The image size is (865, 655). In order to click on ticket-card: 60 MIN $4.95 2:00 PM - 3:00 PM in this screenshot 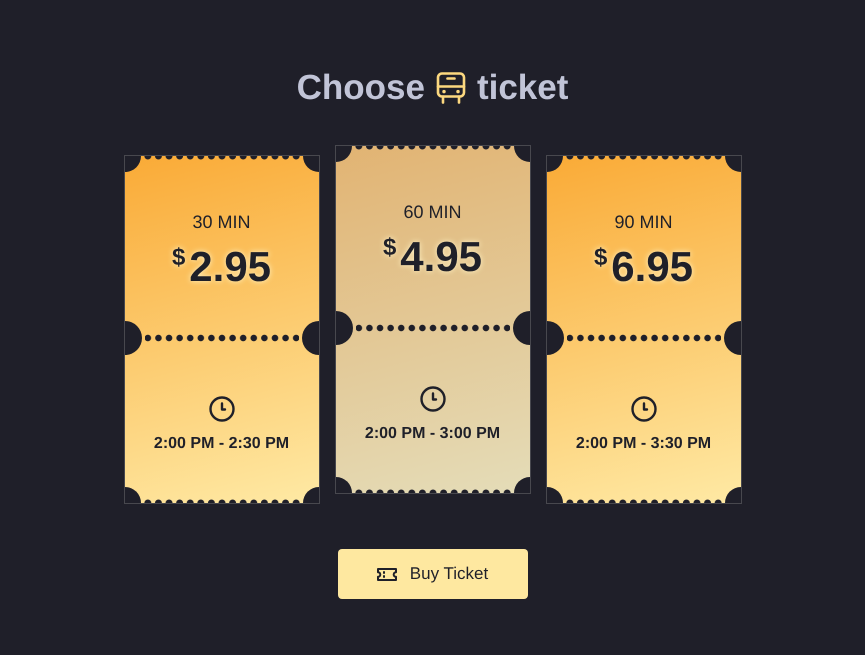, I will do `click(432, 319)`.